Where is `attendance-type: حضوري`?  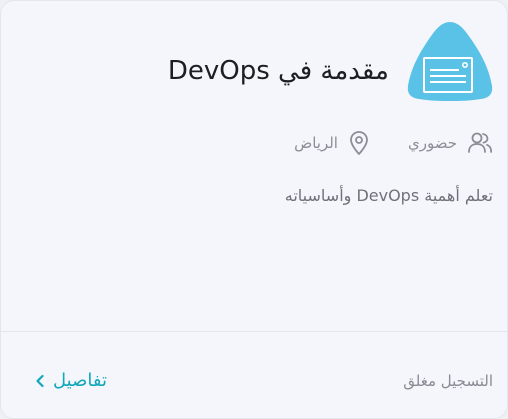
attendance-type: حضوري is located at coordinates (450, 143).